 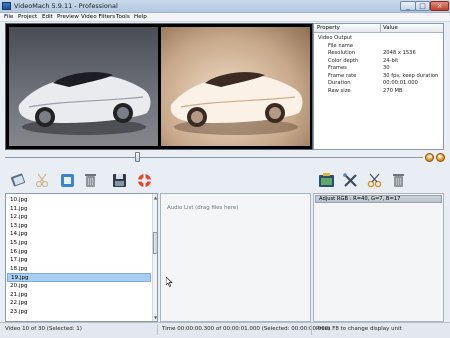 I want to click on property-value: 00:00:01.000, so click(x=400, y=83).